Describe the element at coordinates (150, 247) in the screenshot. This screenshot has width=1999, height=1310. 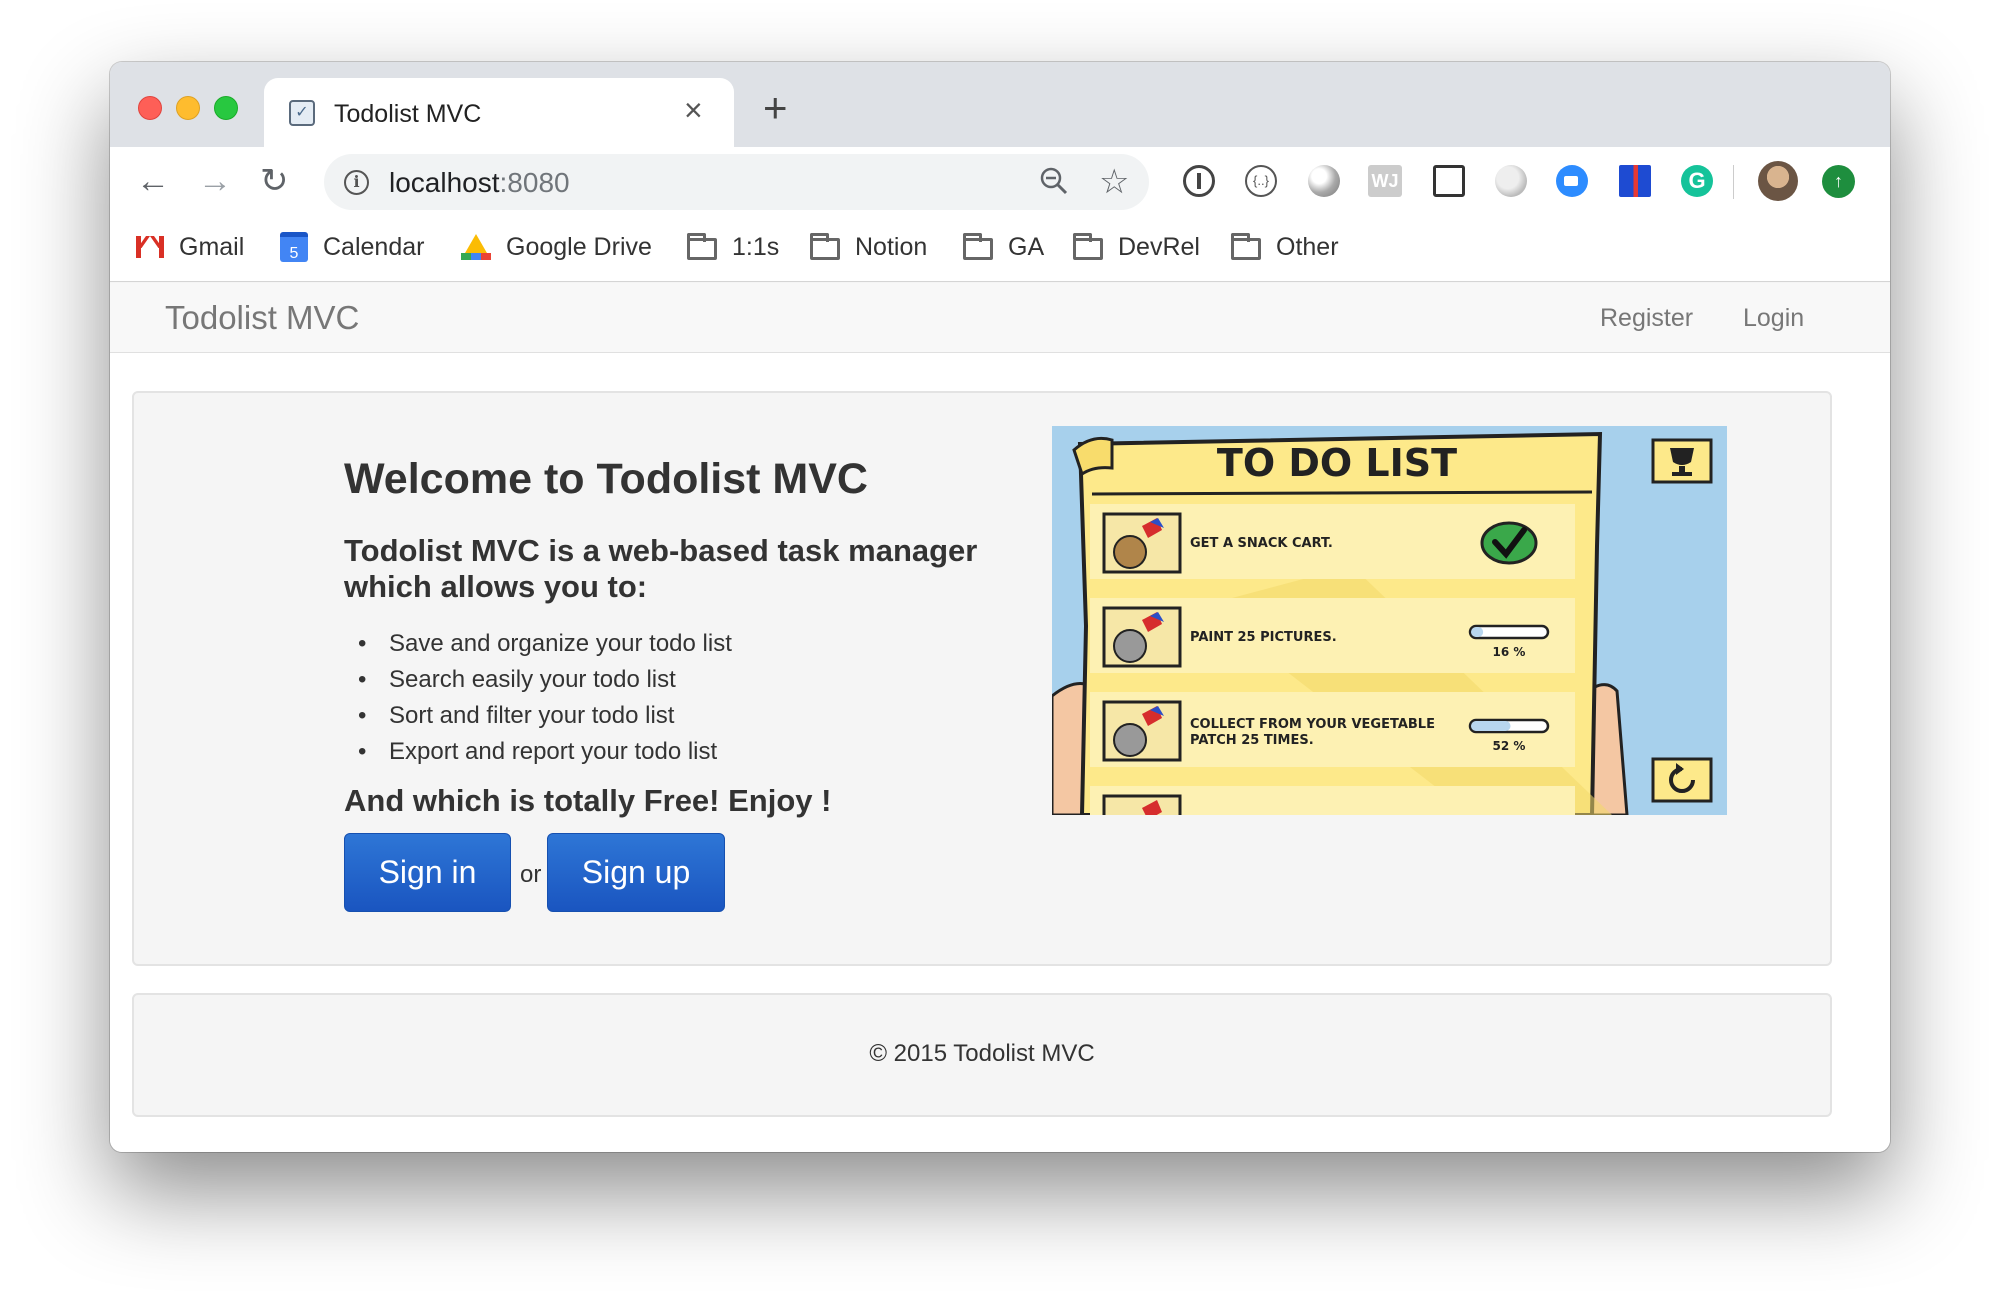
I see `gmail-icon` at that location.